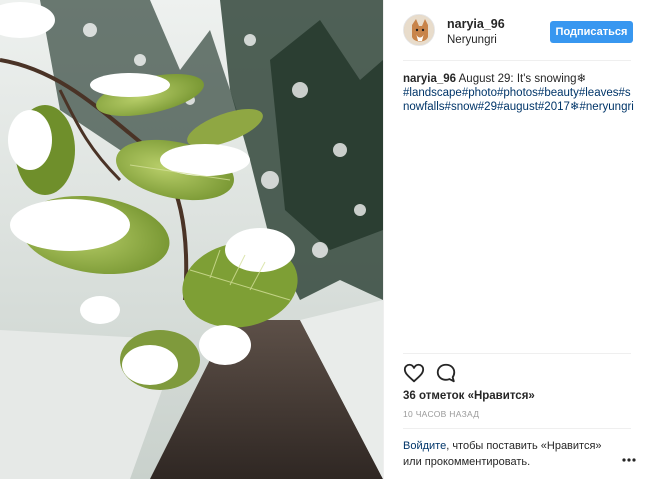 The width and height of the screenshot is (650, 479). I want to click on follow-button: Подписаться, so click(591, 32).